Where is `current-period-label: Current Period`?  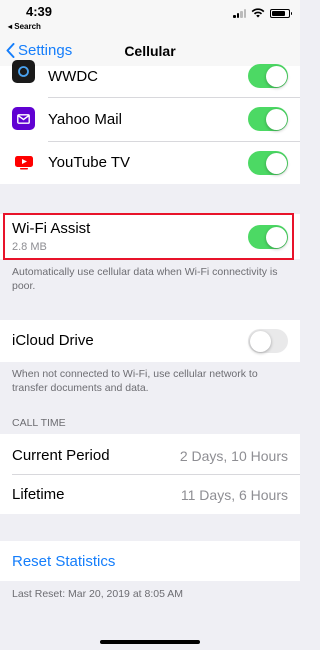 current-period-label: Current Period is located at coordinates (61, 455).